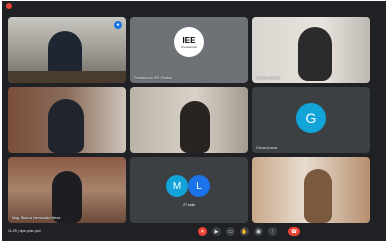 This screenshot has height=242, width=388. I want to click on mic-off-button: ✕, so click(202, 231).